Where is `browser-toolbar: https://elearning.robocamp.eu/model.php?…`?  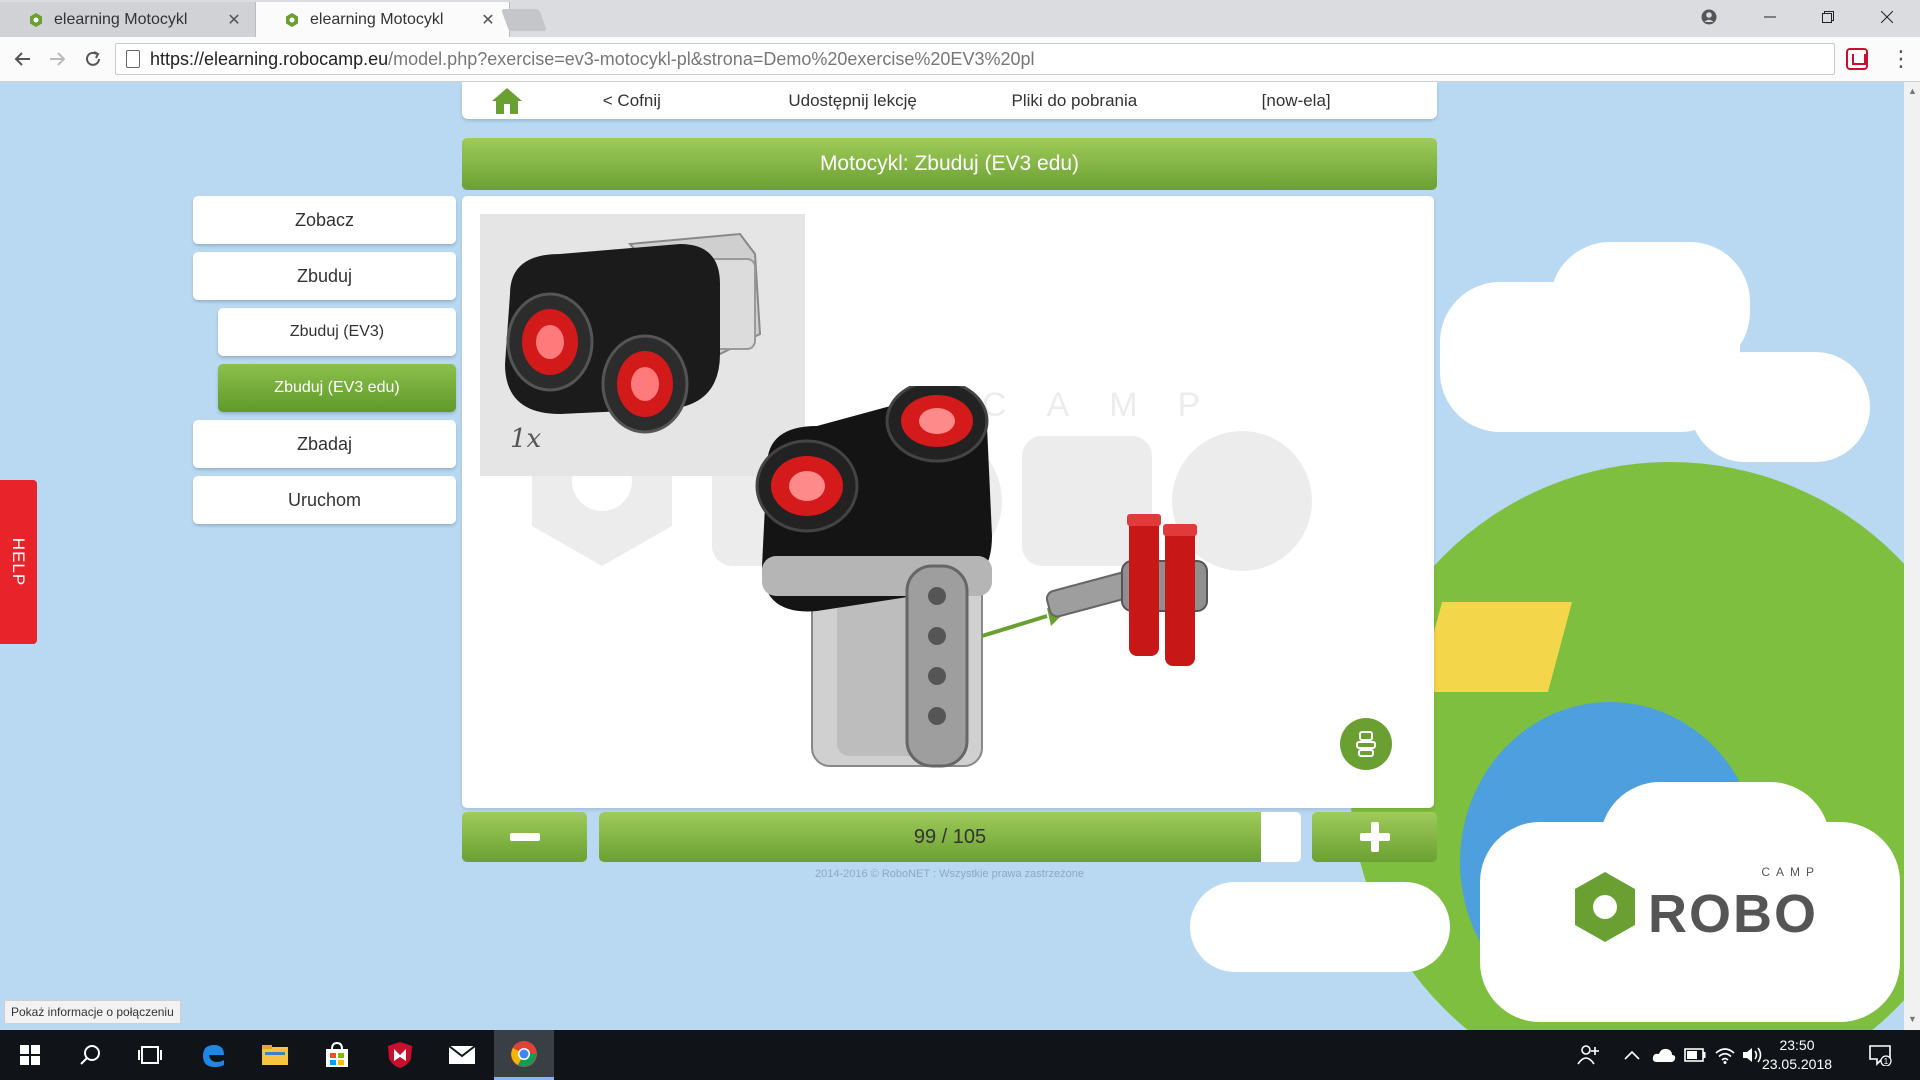
browser-toolbar: https://elearning.robocamp.eu/model.php?… is located at coordinates (960, 59).